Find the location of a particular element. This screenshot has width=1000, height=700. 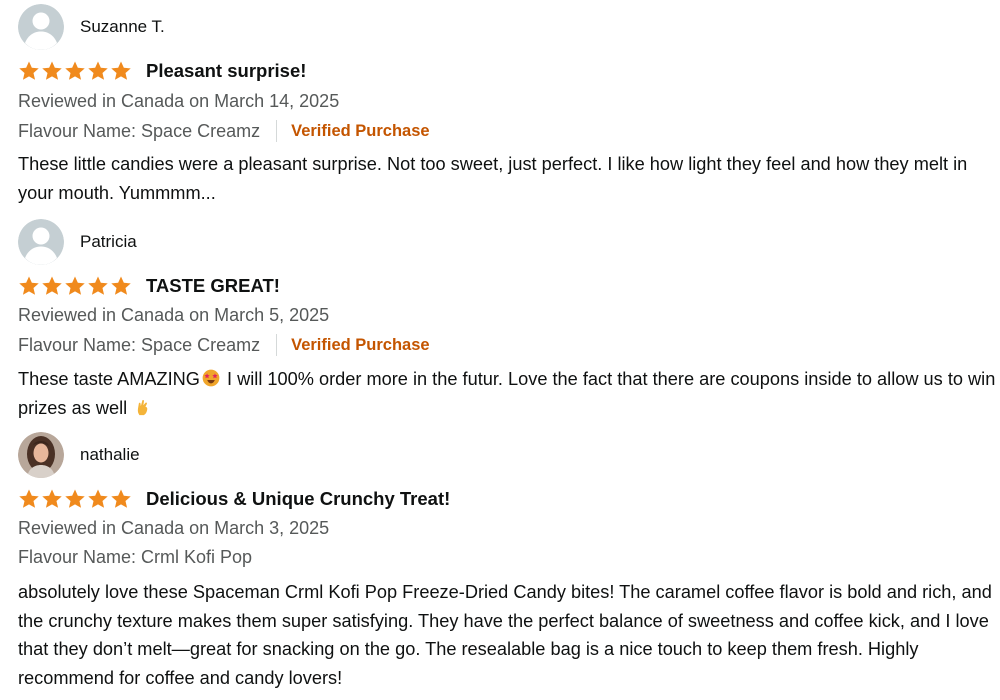

fingers-crossed-emoji-icon is located at coordinates (143, 407).